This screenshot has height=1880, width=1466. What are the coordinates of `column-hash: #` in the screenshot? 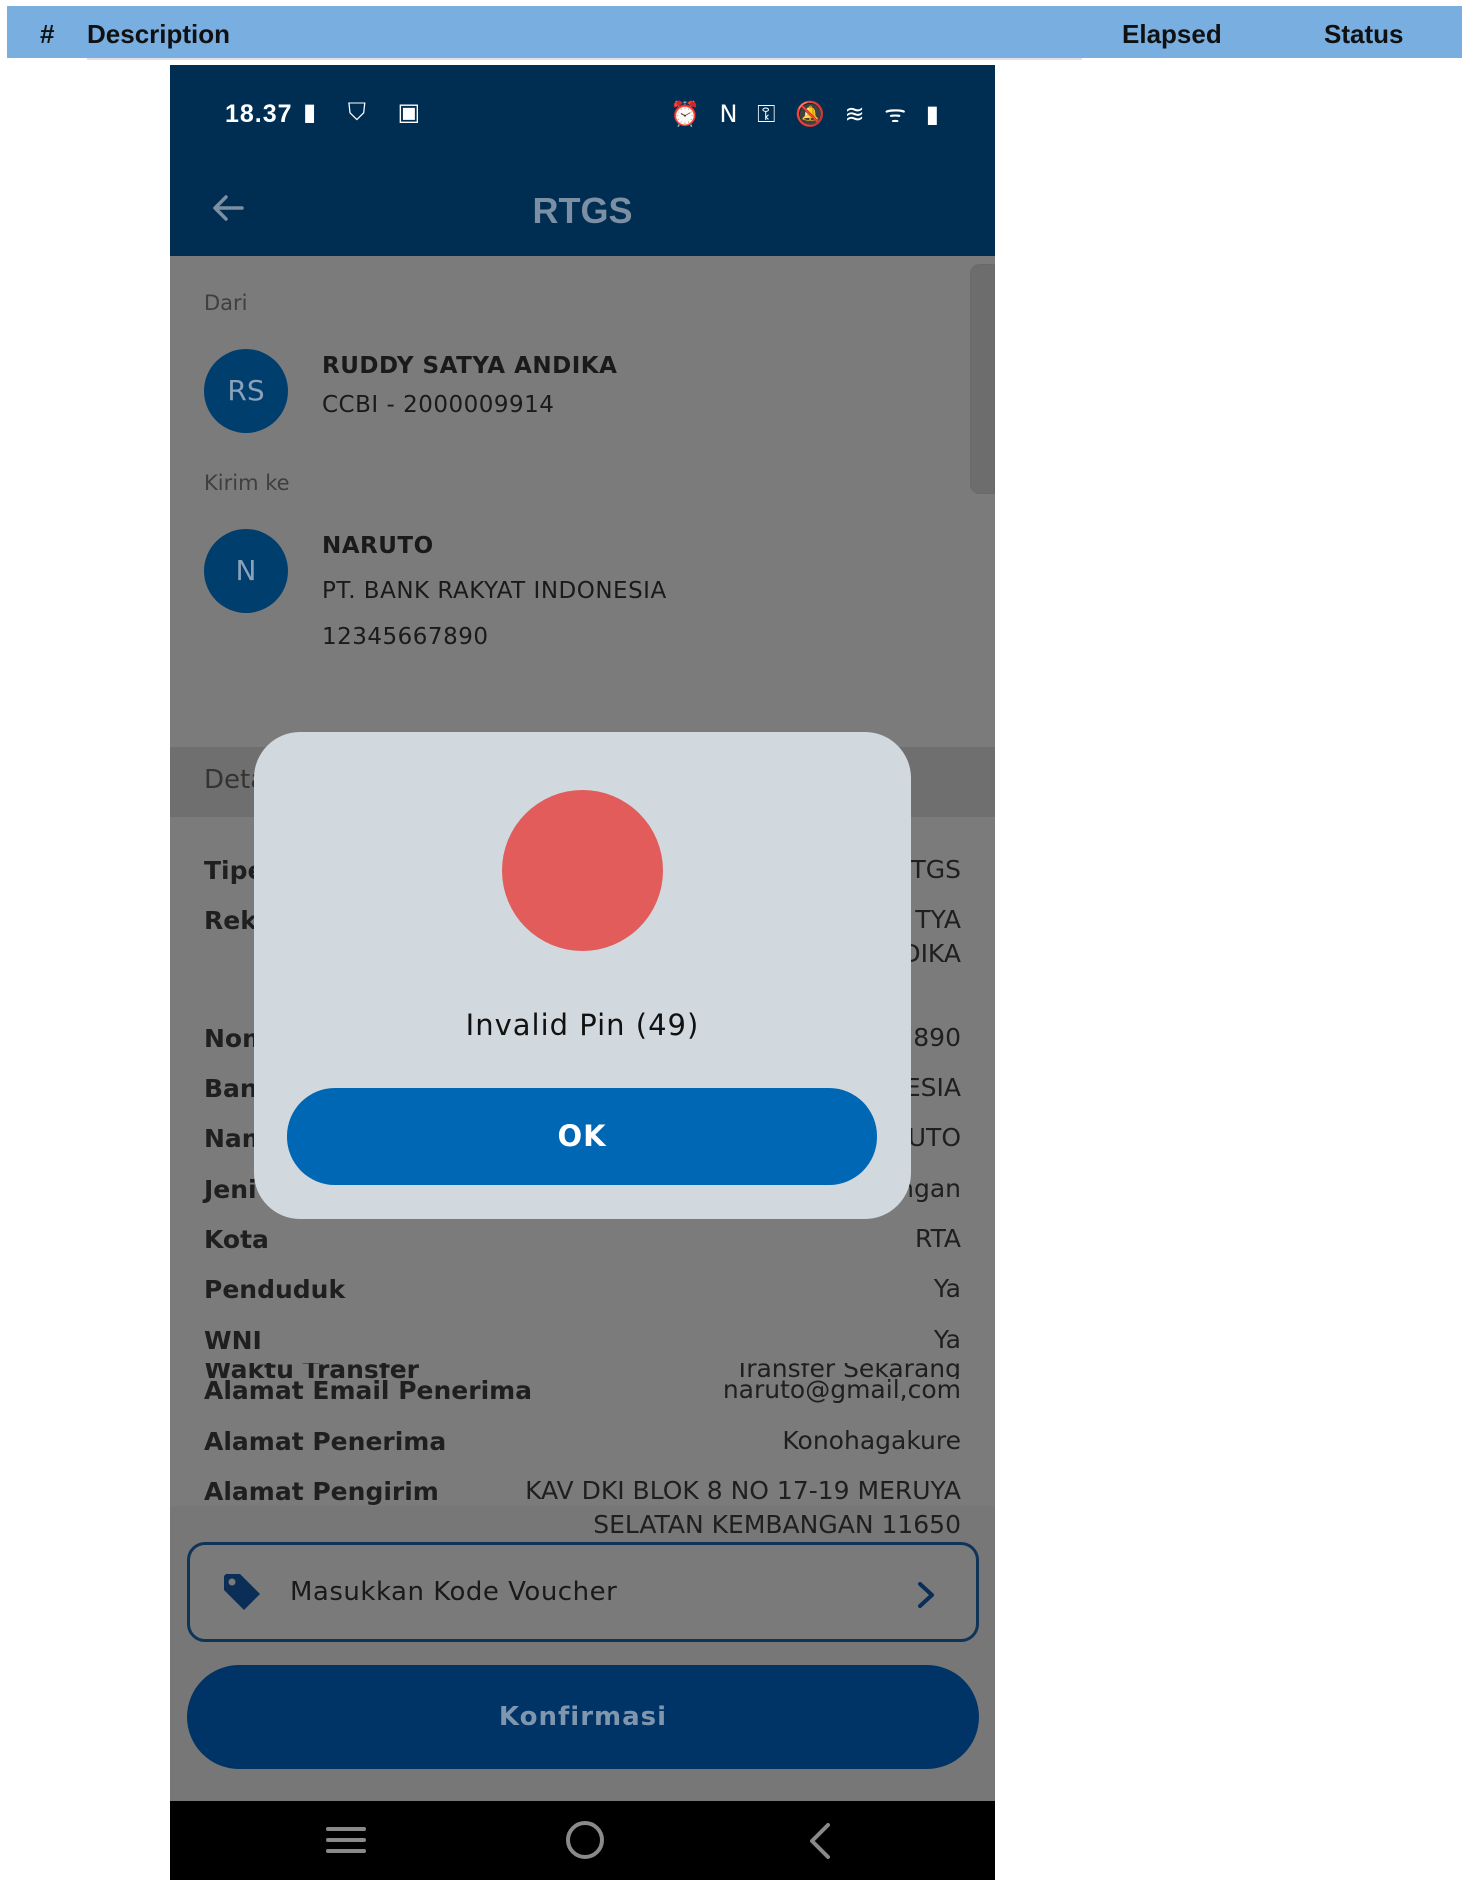 It's located at (47, 34).